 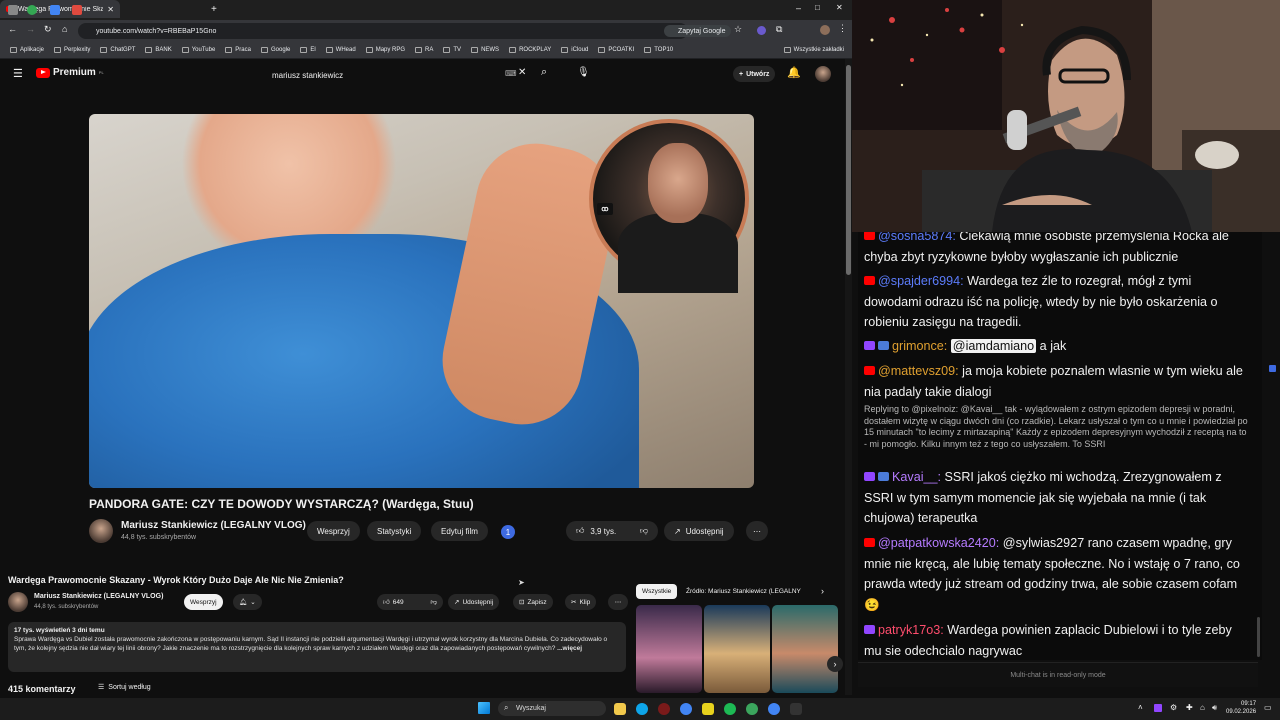 I want to click on bookmark-item: El, so click(x=308, y=50).